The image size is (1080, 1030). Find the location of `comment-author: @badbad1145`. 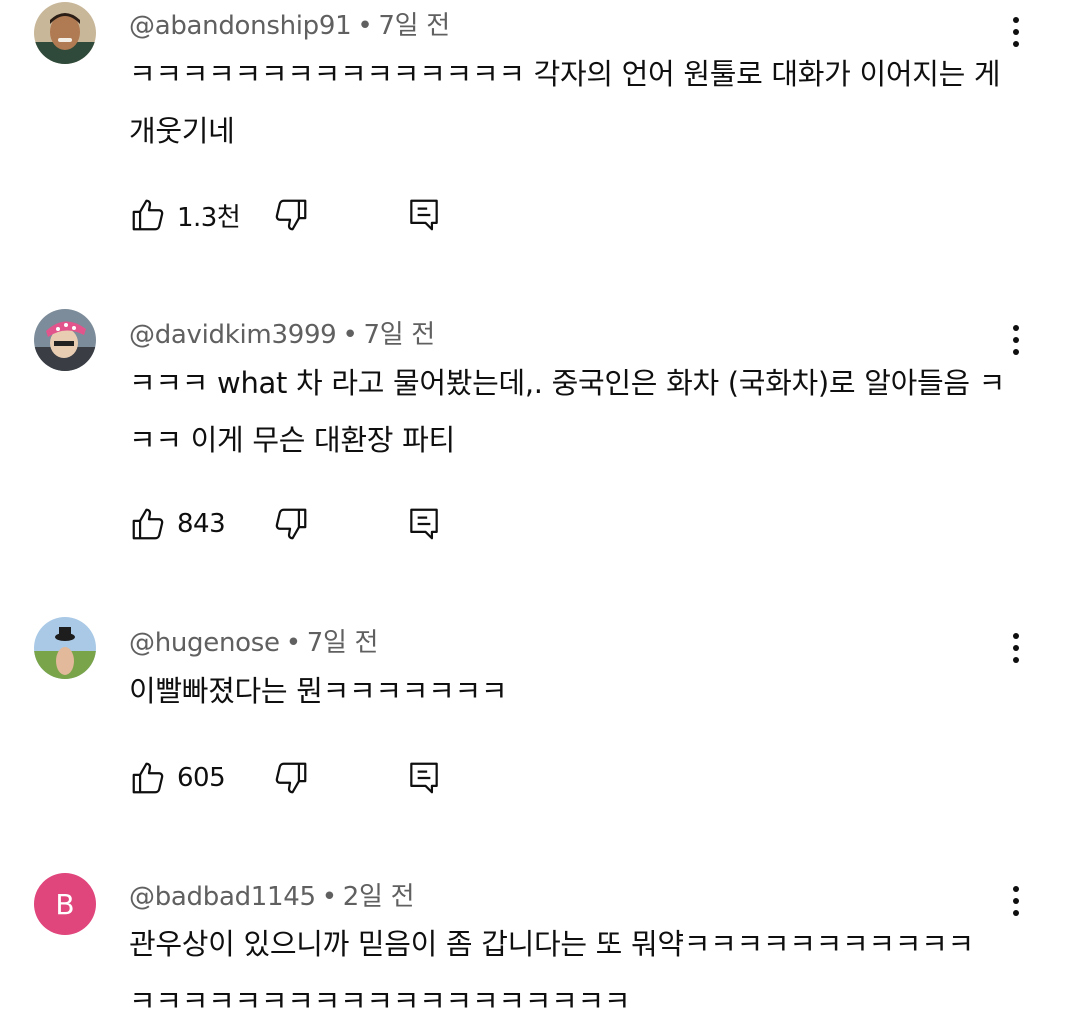

comment-author: @badbad1145 is located at coordinates (222, 897).